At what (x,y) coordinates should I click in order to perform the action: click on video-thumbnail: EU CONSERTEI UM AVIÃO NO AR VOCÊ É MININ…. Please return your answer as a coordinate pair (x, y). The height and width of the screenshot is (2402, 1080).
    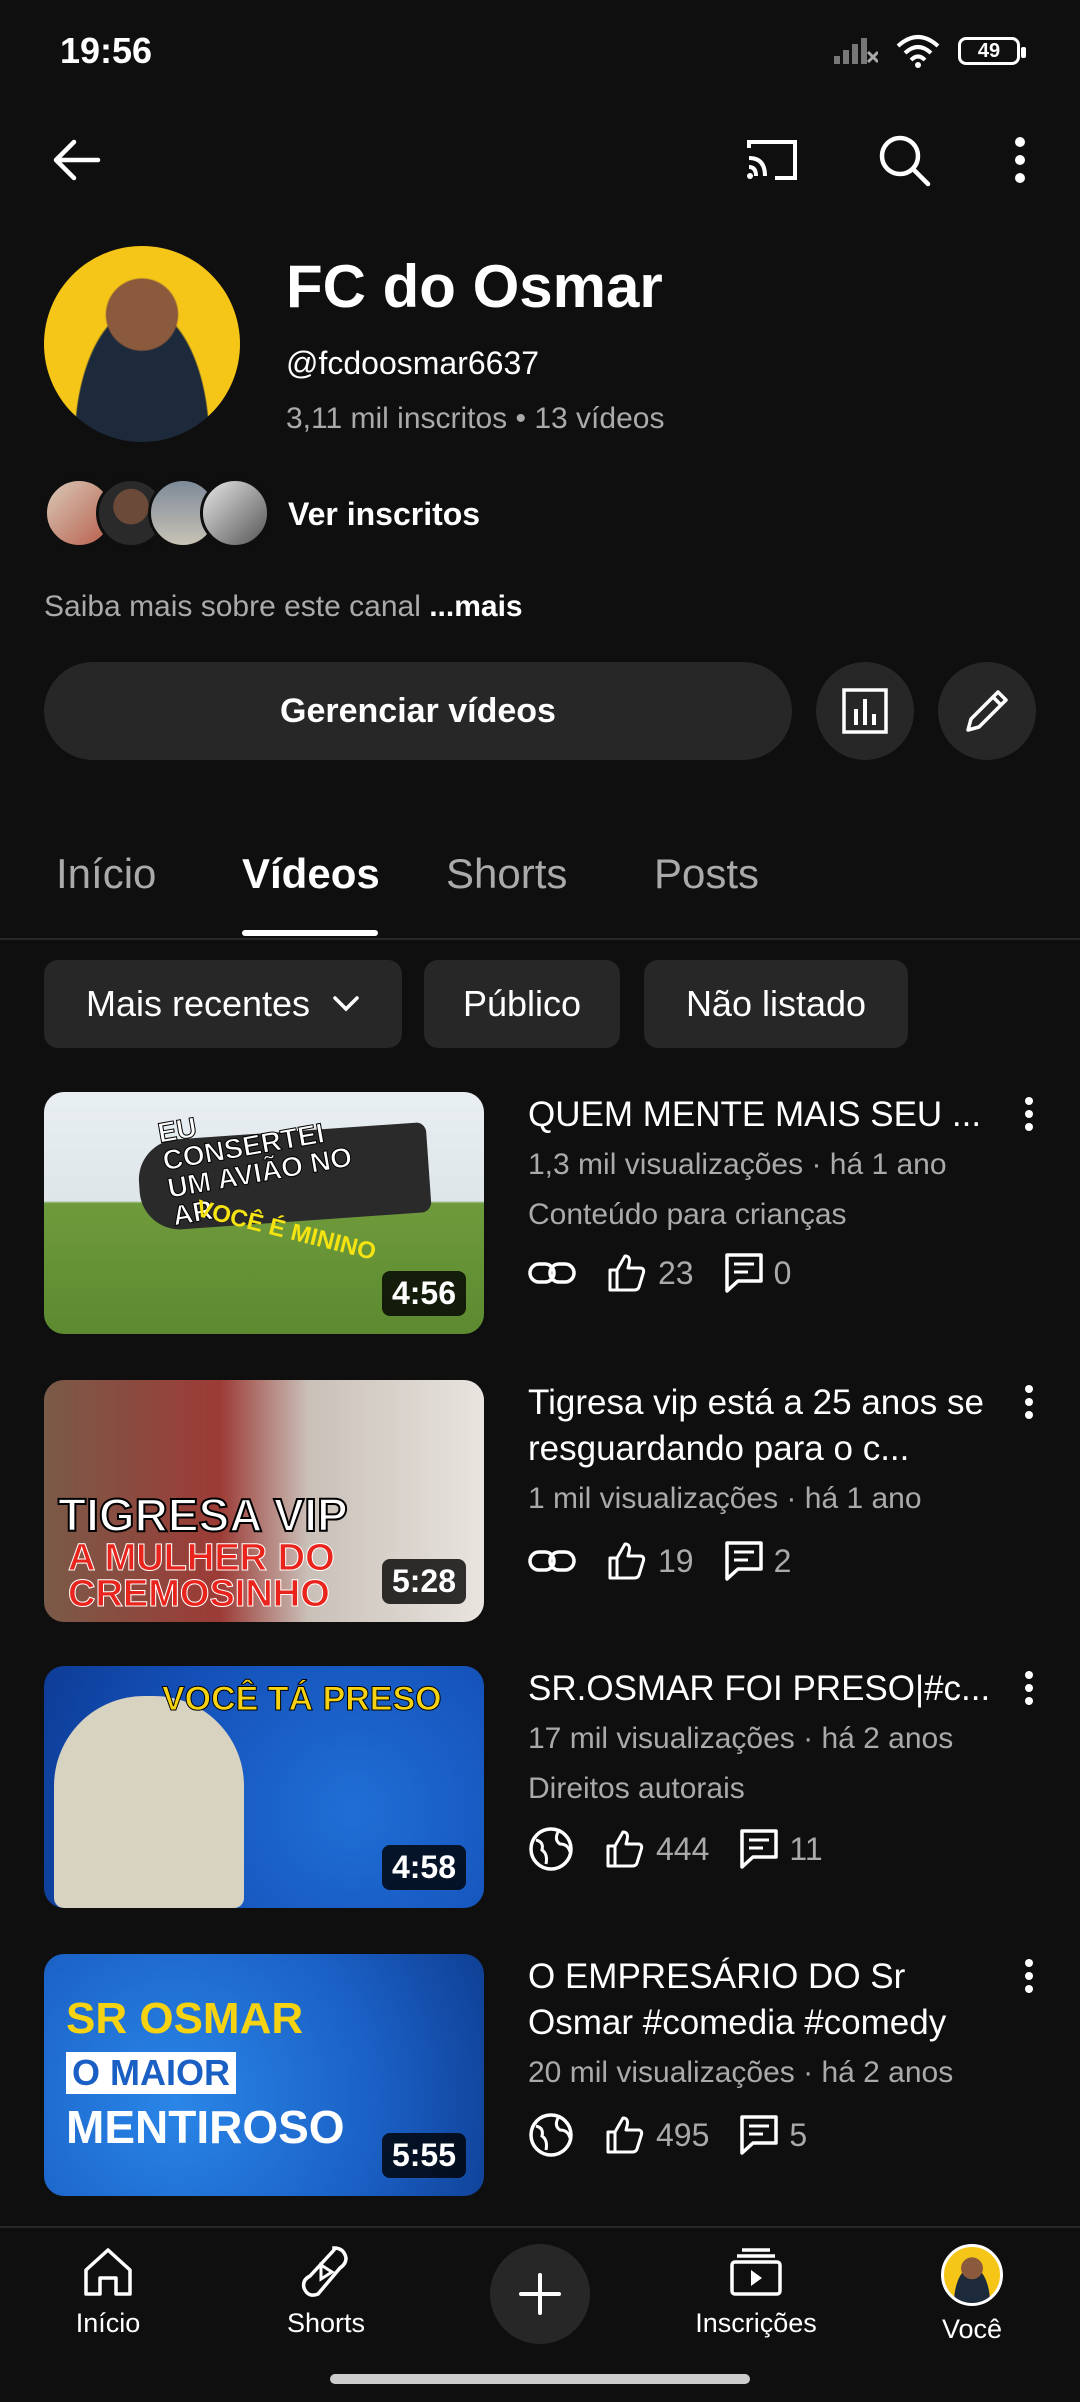
    Looking at the image, I should click on (264, 1213).